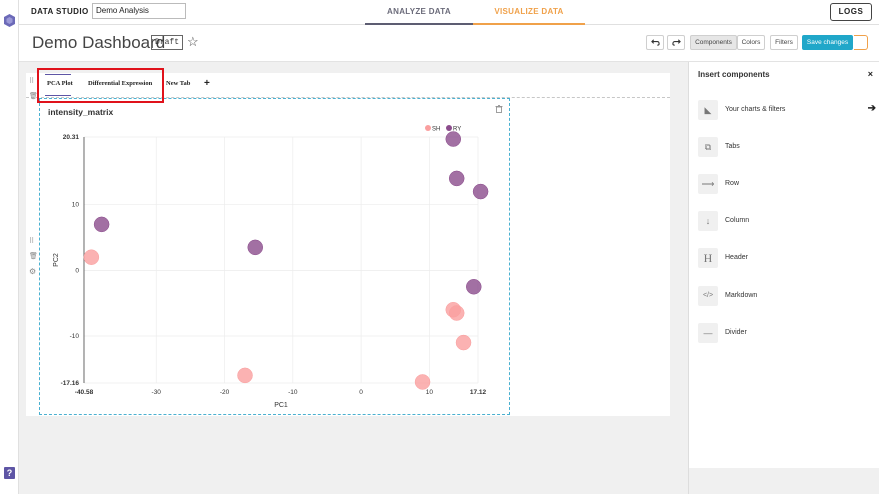 This screenshot has width=879, height=494. Describe the element at coordinates (708, 110) in the screenshot. I see `chart-area-icon: ◣` at that location.